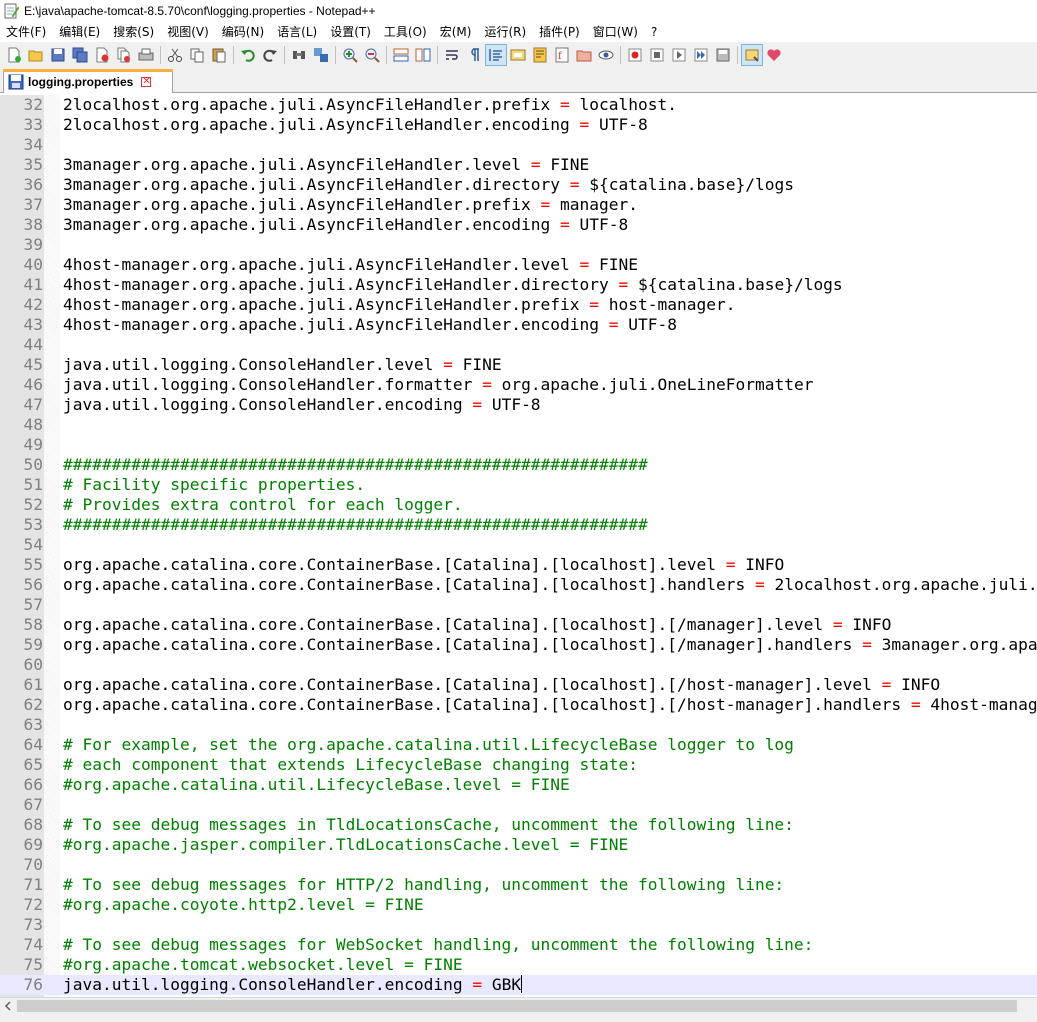 This screenshot has width=1037, height=1022. What do you see at coordinates (197, 55) in the screenshot?
I see `copy-icon` at bounding box center [197, 55].